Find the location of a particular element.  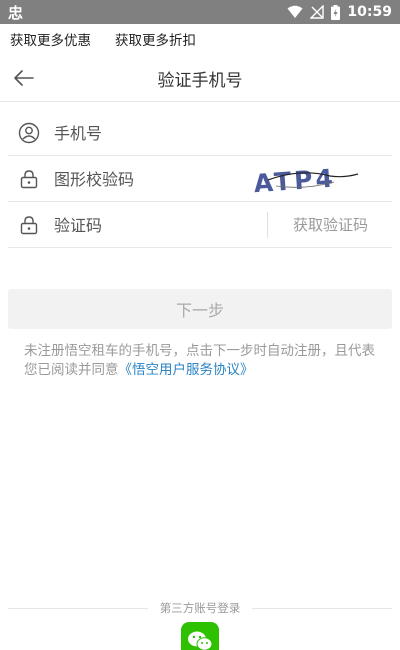

status-bar: 忠 10:59 is located at coordinates (200, 12).